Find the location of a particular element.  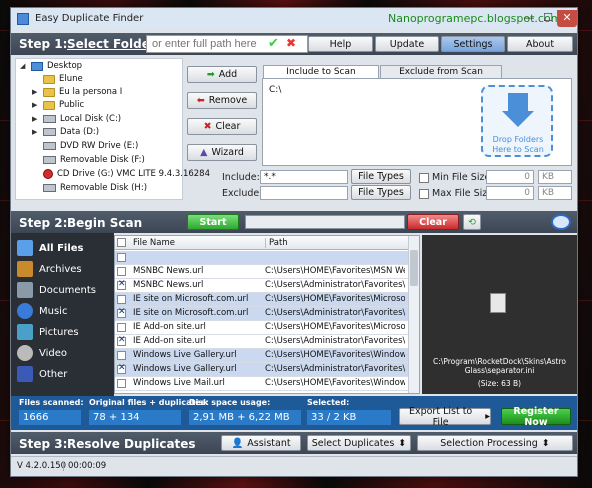

column-file-name: File Name is located at coordinates (154, 243).